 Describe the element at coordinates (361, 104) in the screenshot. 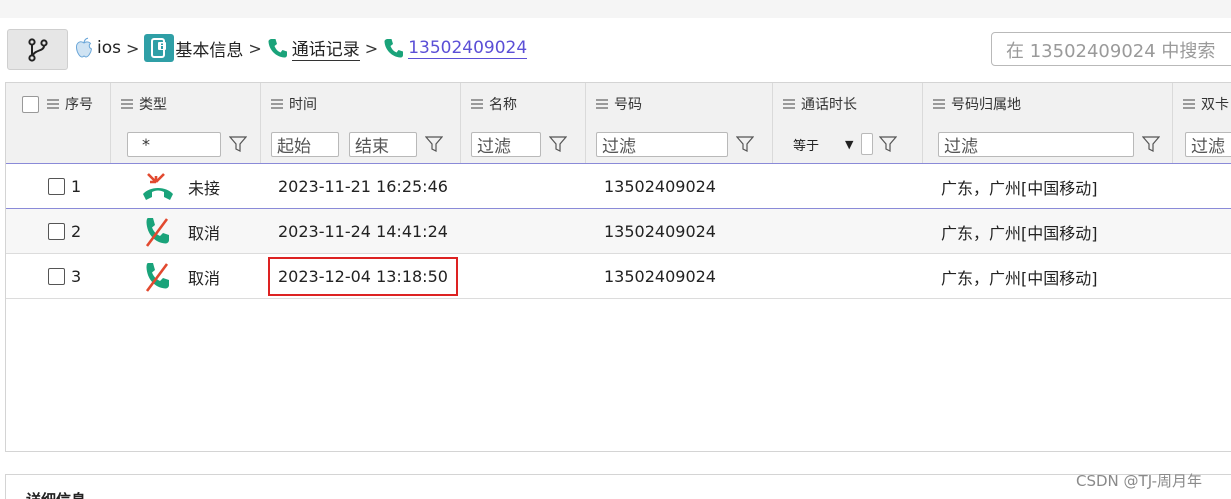

I see `column-header-time: 时间` at that location.